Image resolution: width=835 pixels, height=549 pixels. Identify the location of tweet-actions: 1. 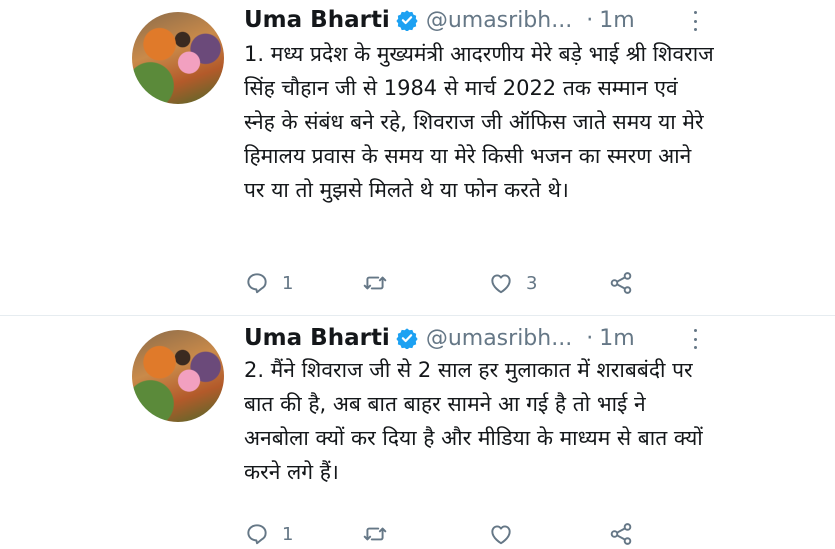
(454, 534).